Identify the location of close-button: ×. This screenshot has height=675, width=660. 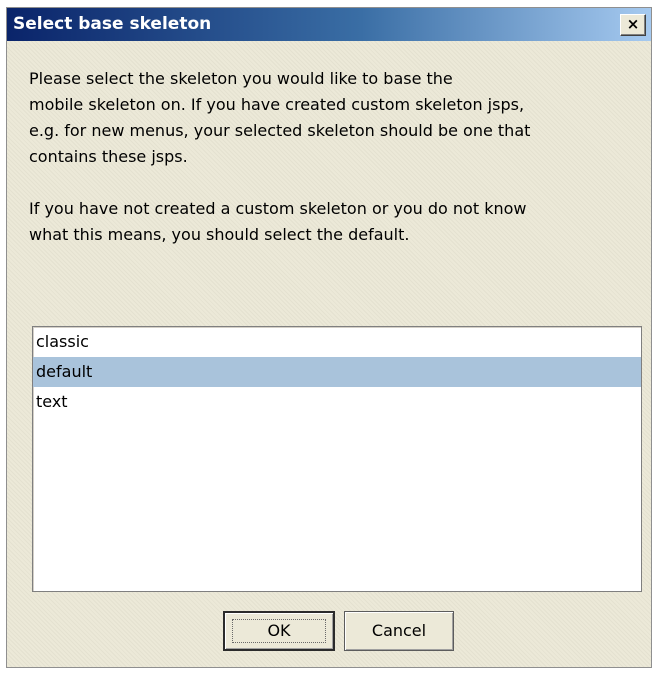
(633, 25).